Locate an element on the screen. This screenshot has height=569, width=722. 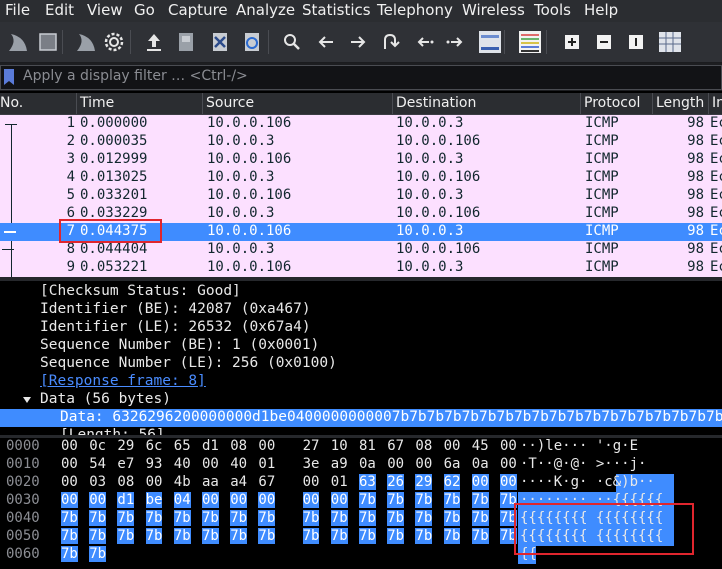
save-file-icon is located at coordinates (186, 42).